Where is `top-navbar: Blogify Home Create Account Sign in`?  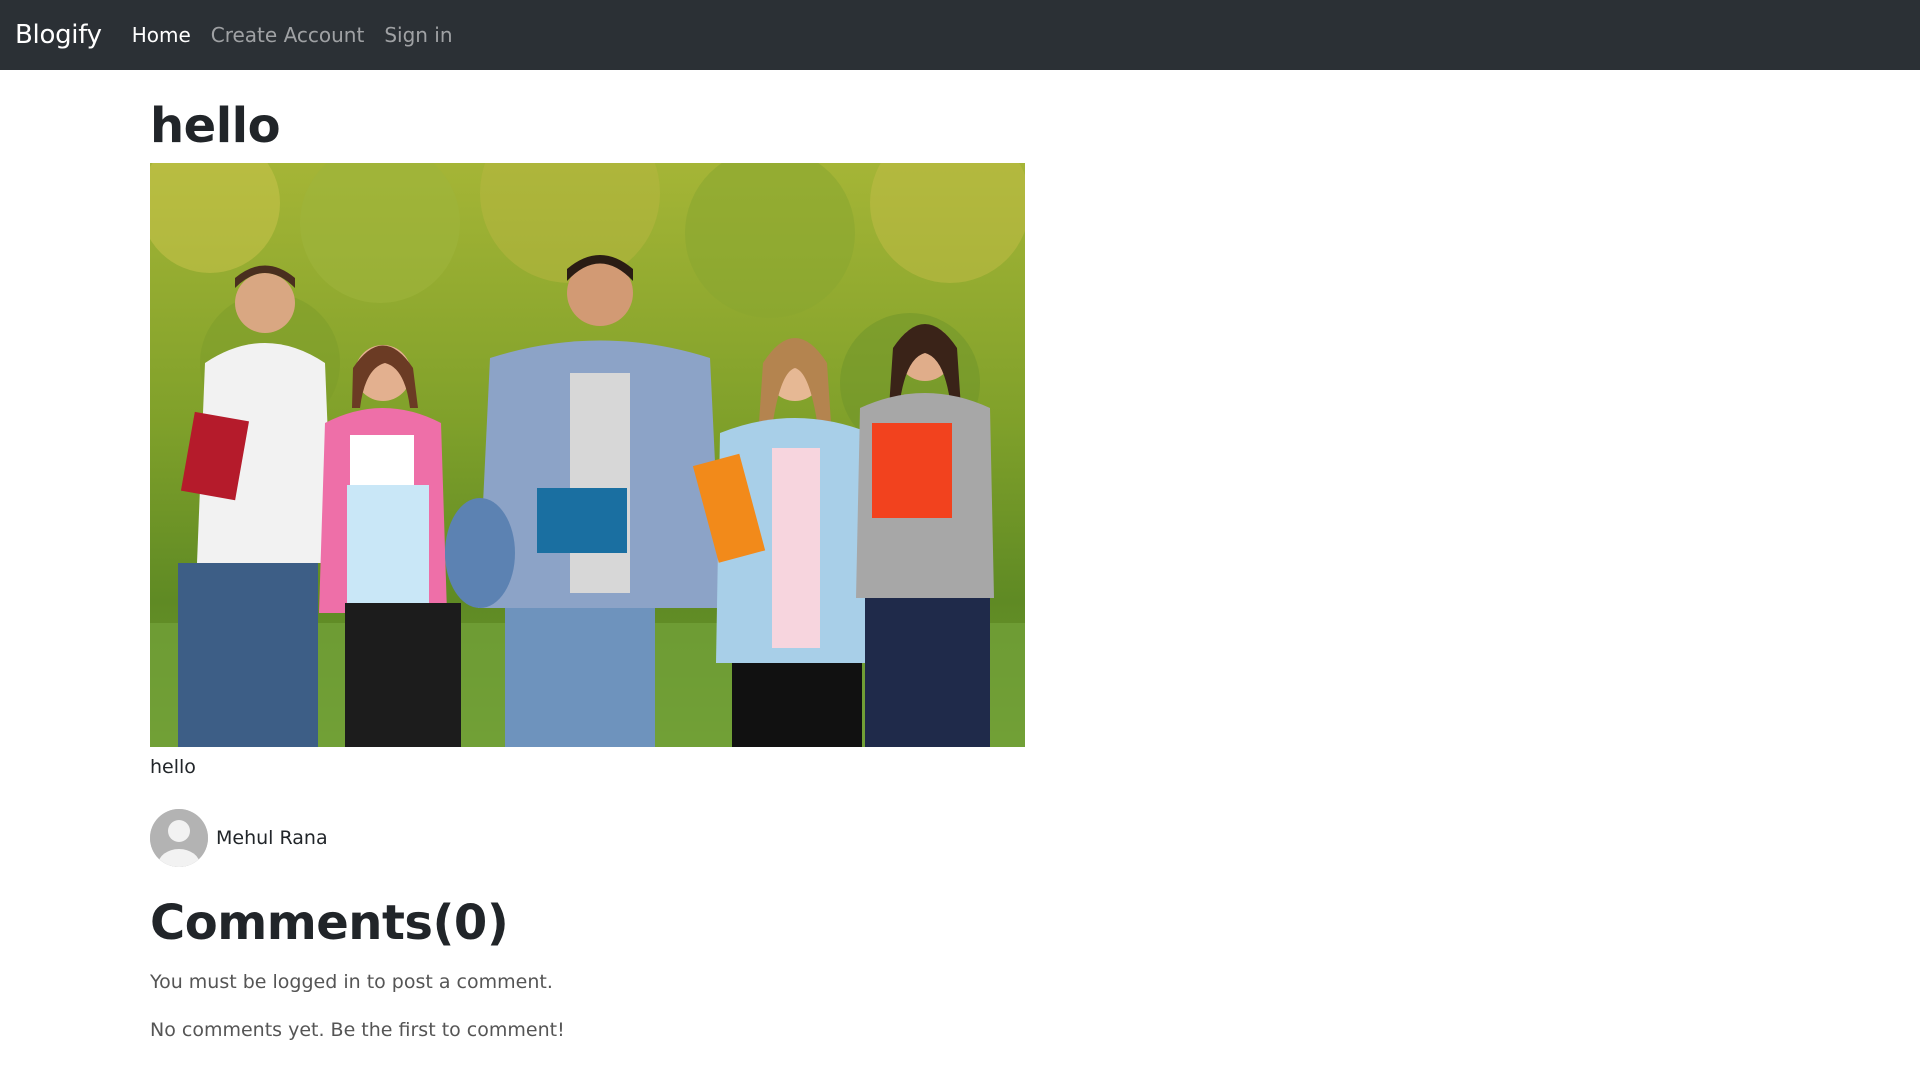 top-navbar: Blogify Home Create Account Sign in is located at coordinates (960, 35).